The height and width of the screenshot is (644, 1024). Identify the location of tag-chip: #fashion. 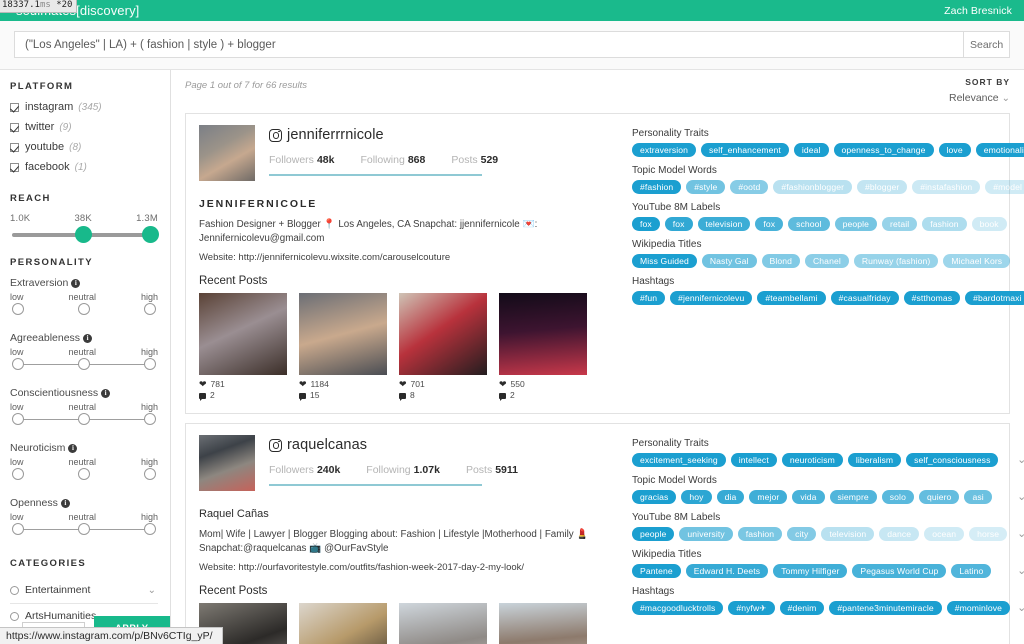
(657, 187).